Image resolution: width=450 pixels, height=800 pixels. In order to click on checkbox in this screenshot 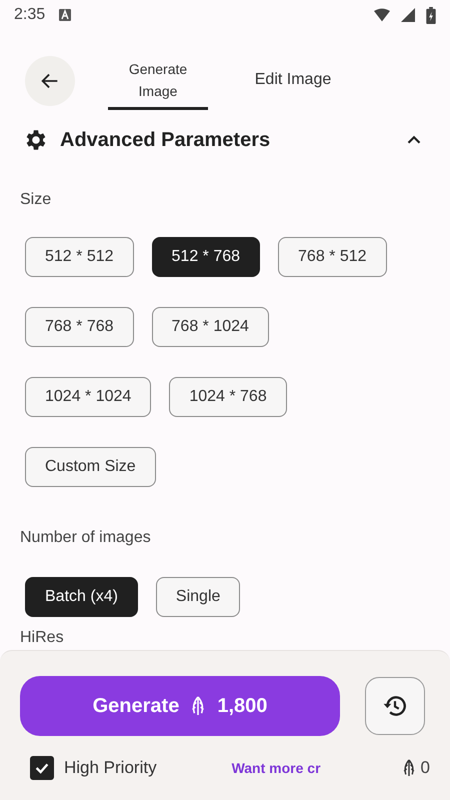, I will do `click(42, 768)`.